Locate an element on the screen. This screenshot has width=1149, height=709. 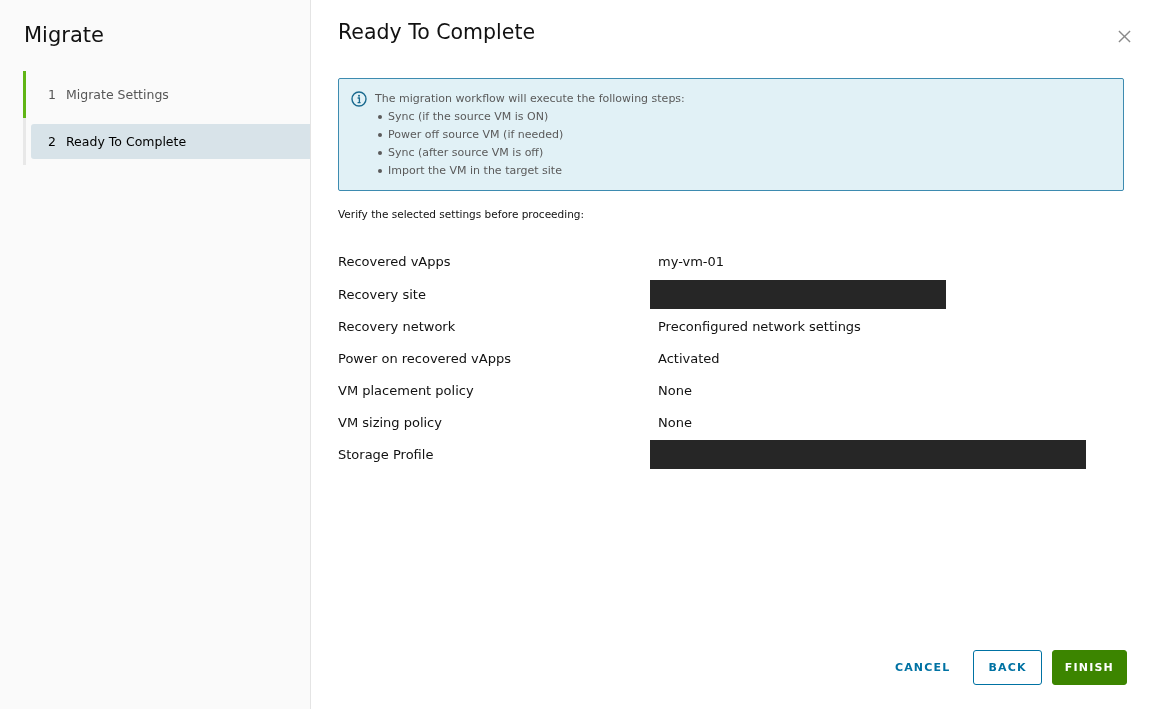
instruction-text: Verify the selected settings before proceeding: is located at coordinates (461, 214).